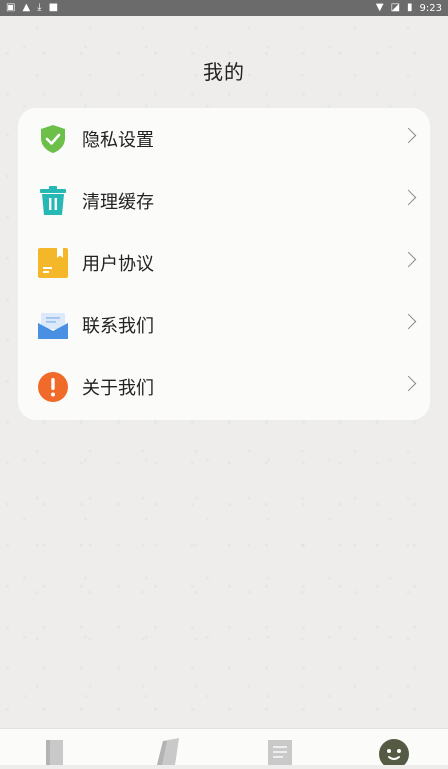 Image resolution: width=448 pixels, height=769 pixels. I want to click on tab-list, so click(280, 751).